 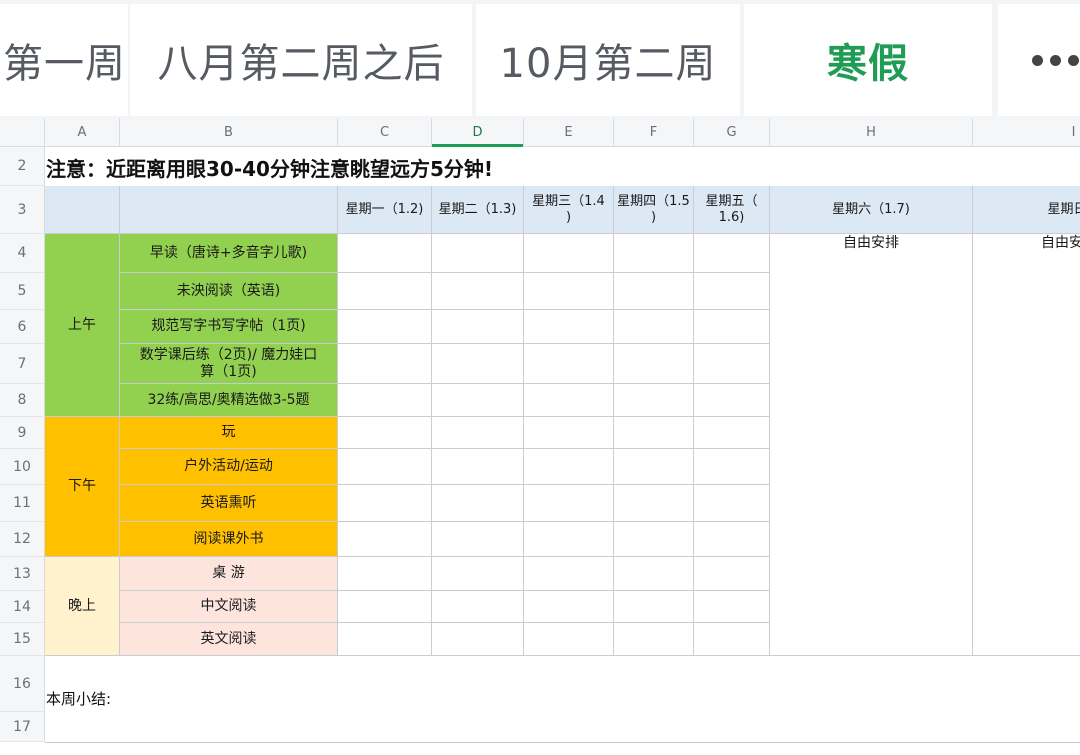 I want to click on row-header-5: 5, so click(x=22, y=291).